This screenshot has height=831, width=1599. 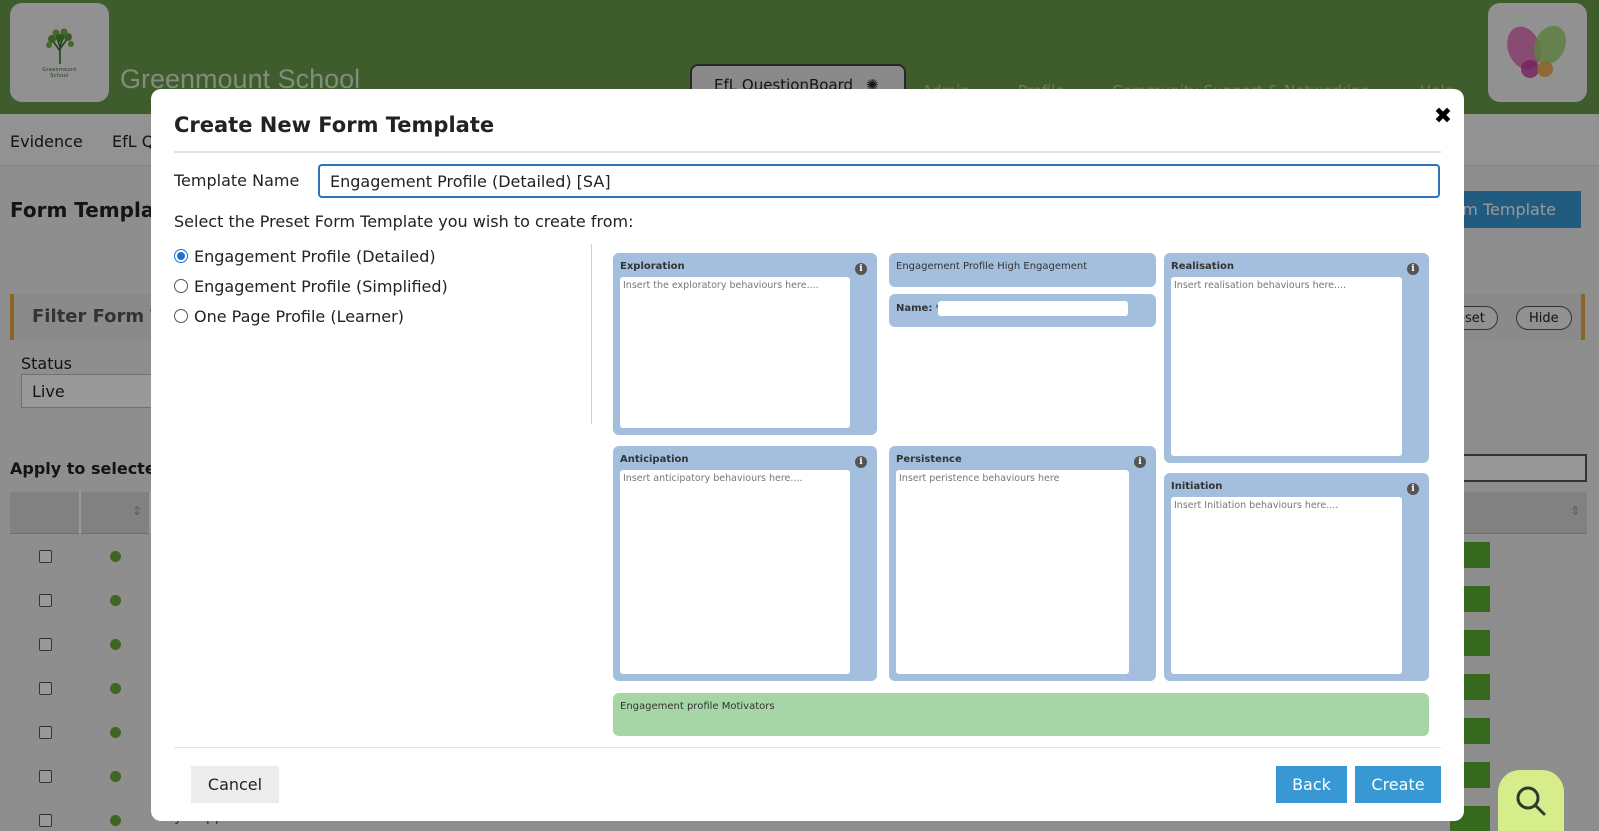 I want to click on create-button: Create, so click(x=1398, y=784).